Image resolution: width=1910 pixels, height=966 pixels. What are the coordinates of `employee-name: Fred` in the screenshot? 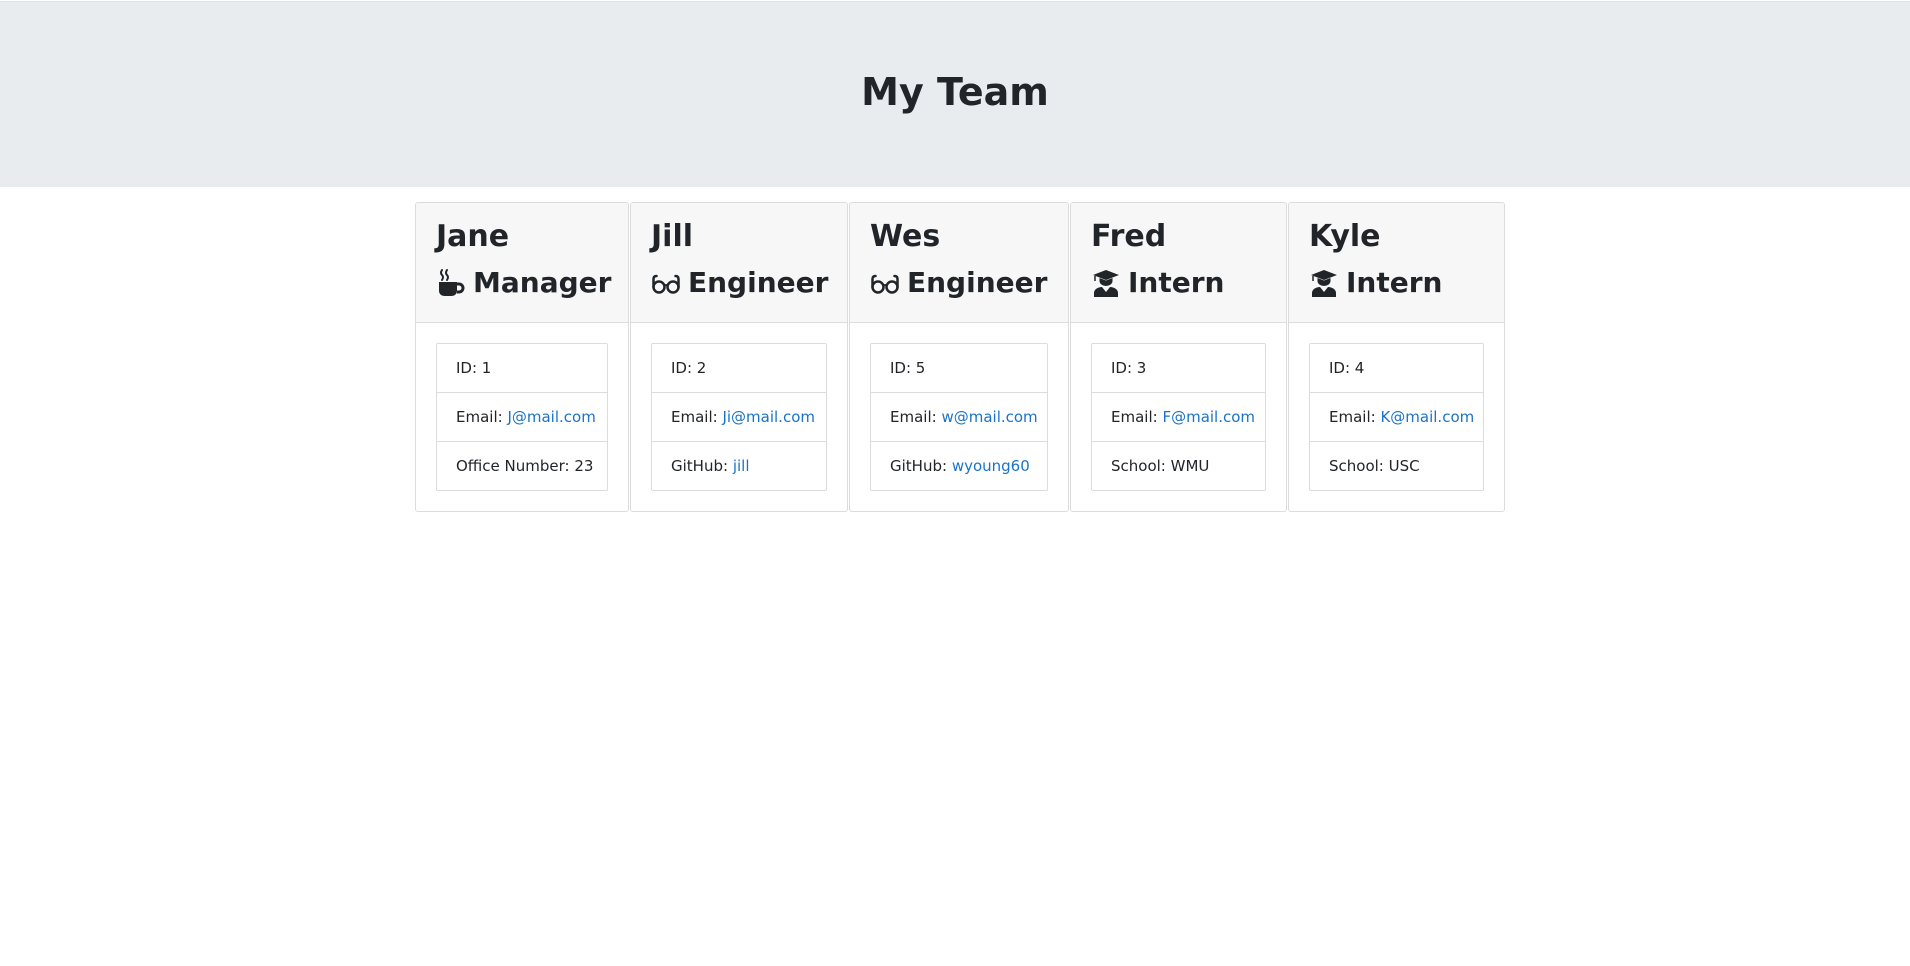 It's located at (1129, 236).